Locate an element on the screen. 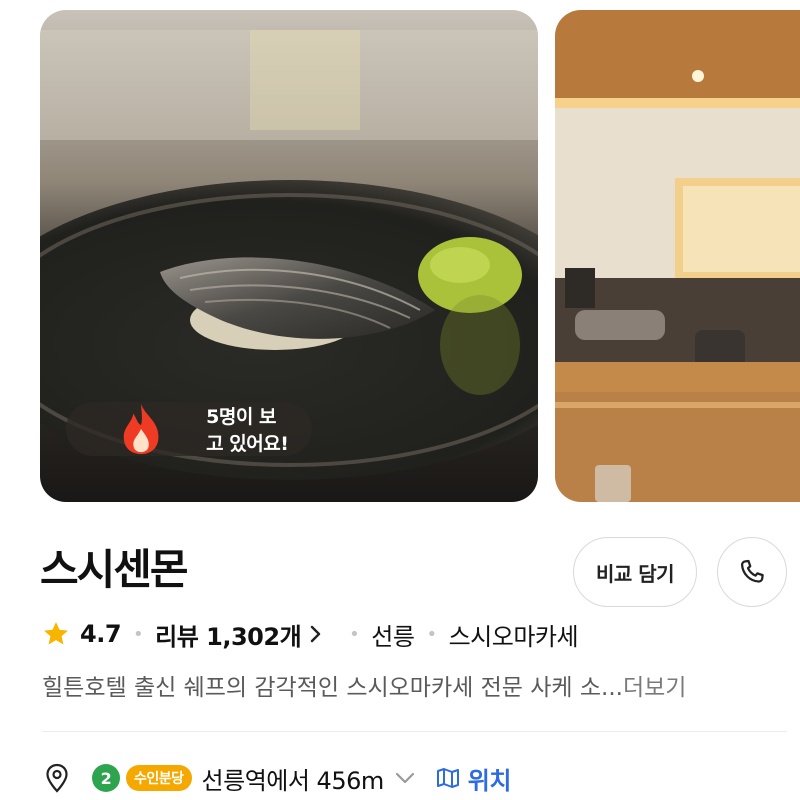 The image size is (800, 800). compare-button: 비교 담기 is located at coordinates (635, 572).